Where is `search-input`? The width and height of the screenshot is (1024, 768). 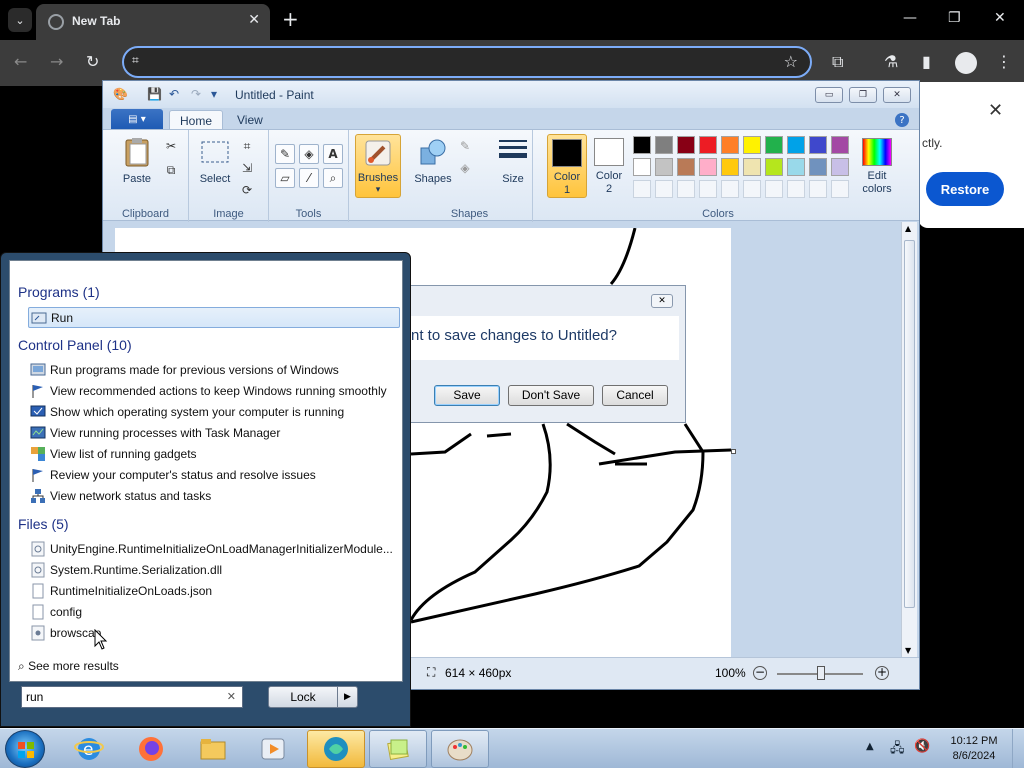
search-input is located at coordinates (121, 697).